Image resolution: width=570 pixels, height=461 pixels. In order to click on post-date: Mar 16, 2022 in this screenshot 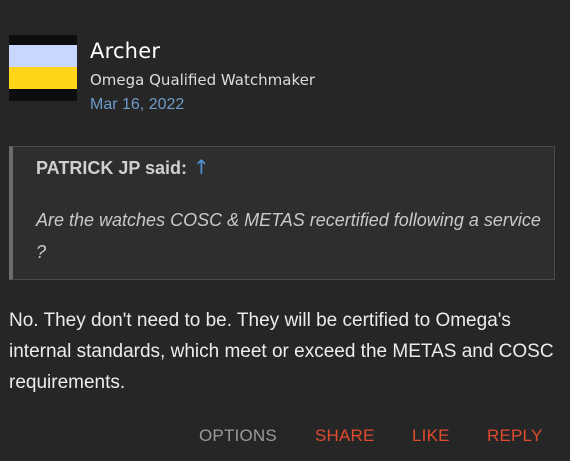, I will do `click(137, 105)`.